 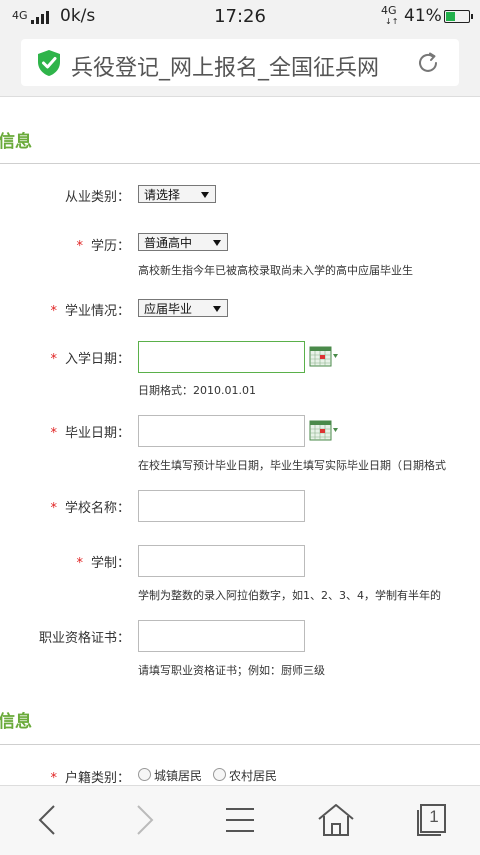 What do you see at coordinates (221, 506) in the screenshot?
I see `school-name-input` at bounding box center [221, 506].